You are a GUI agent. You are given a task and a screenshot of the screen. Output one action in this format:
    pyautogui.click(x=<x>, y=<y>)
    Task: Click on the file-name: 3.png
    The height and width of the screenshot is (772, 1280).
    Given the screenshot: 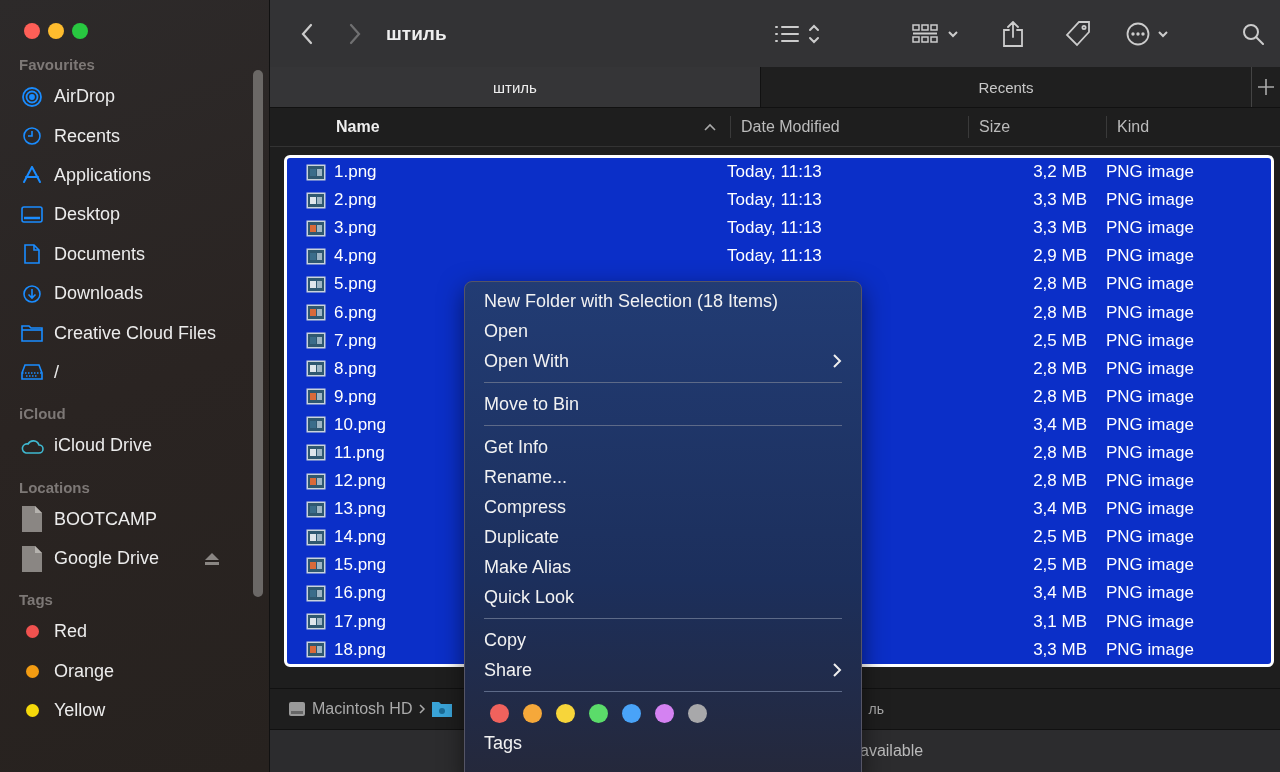 What is the action you would take?
    pyautogui.click(x=355, y=228)
    